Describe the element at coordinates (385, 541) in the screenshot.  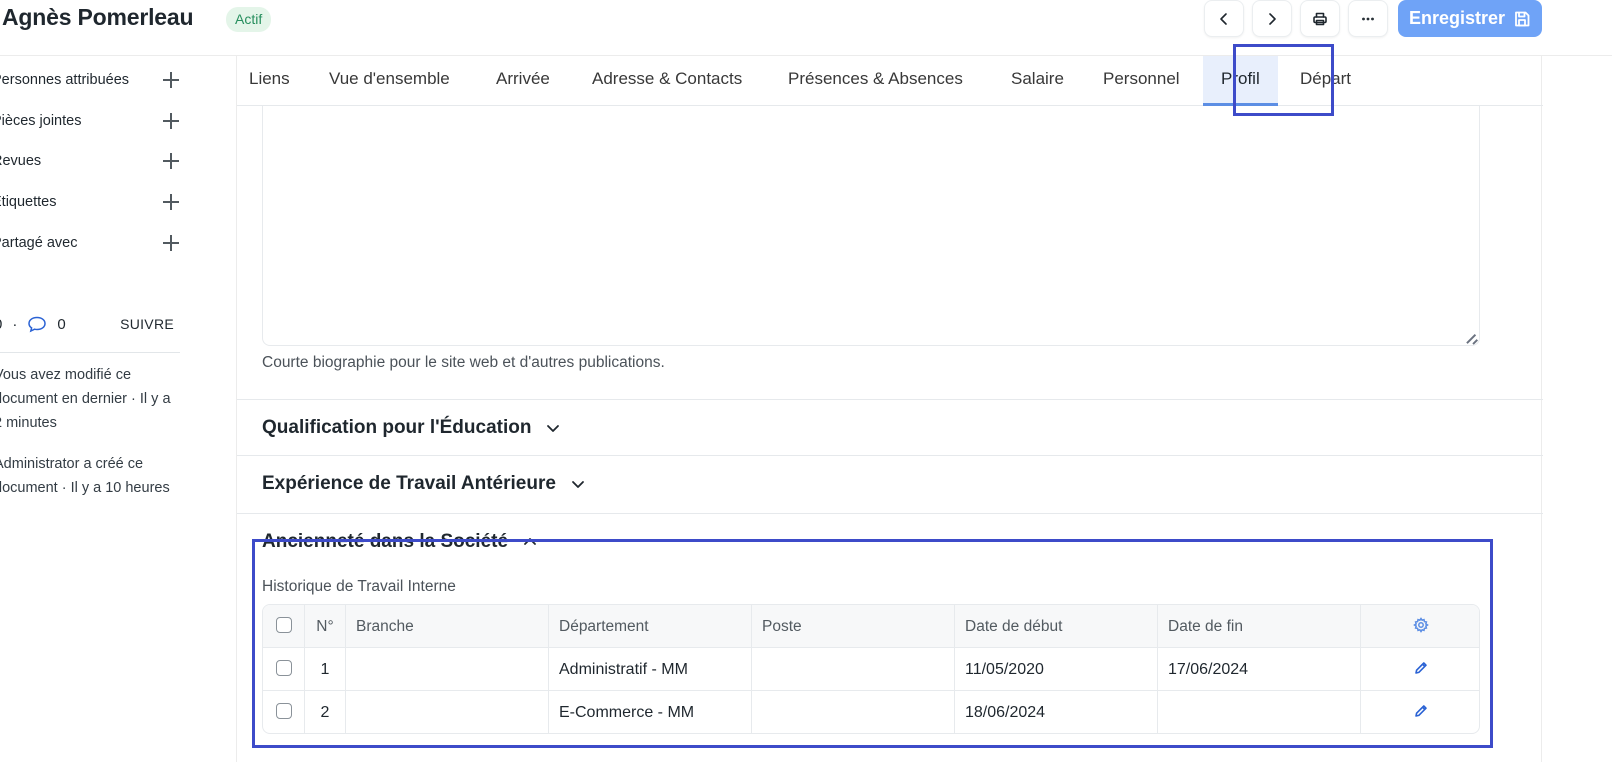
I see `section-title: Ancienneté dans la Société` at that location.